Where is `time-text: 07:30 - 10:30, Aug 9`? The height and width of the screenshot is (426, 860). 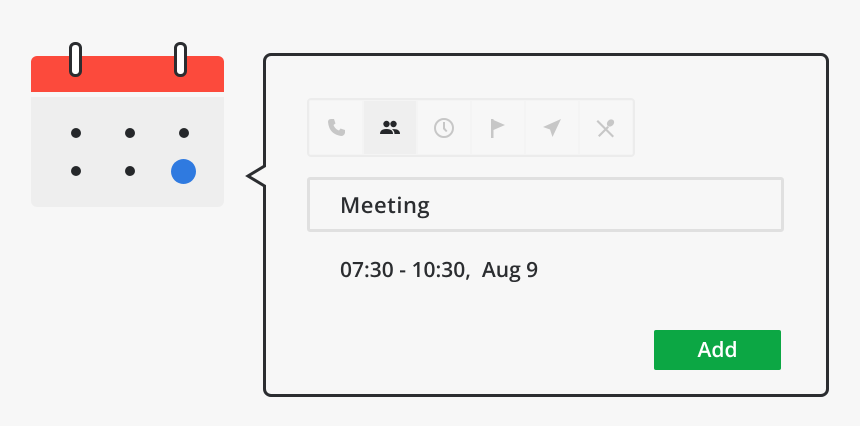
time-text: 07:30 - 10:30, Aug 9 is located at coordinates (439, 270).